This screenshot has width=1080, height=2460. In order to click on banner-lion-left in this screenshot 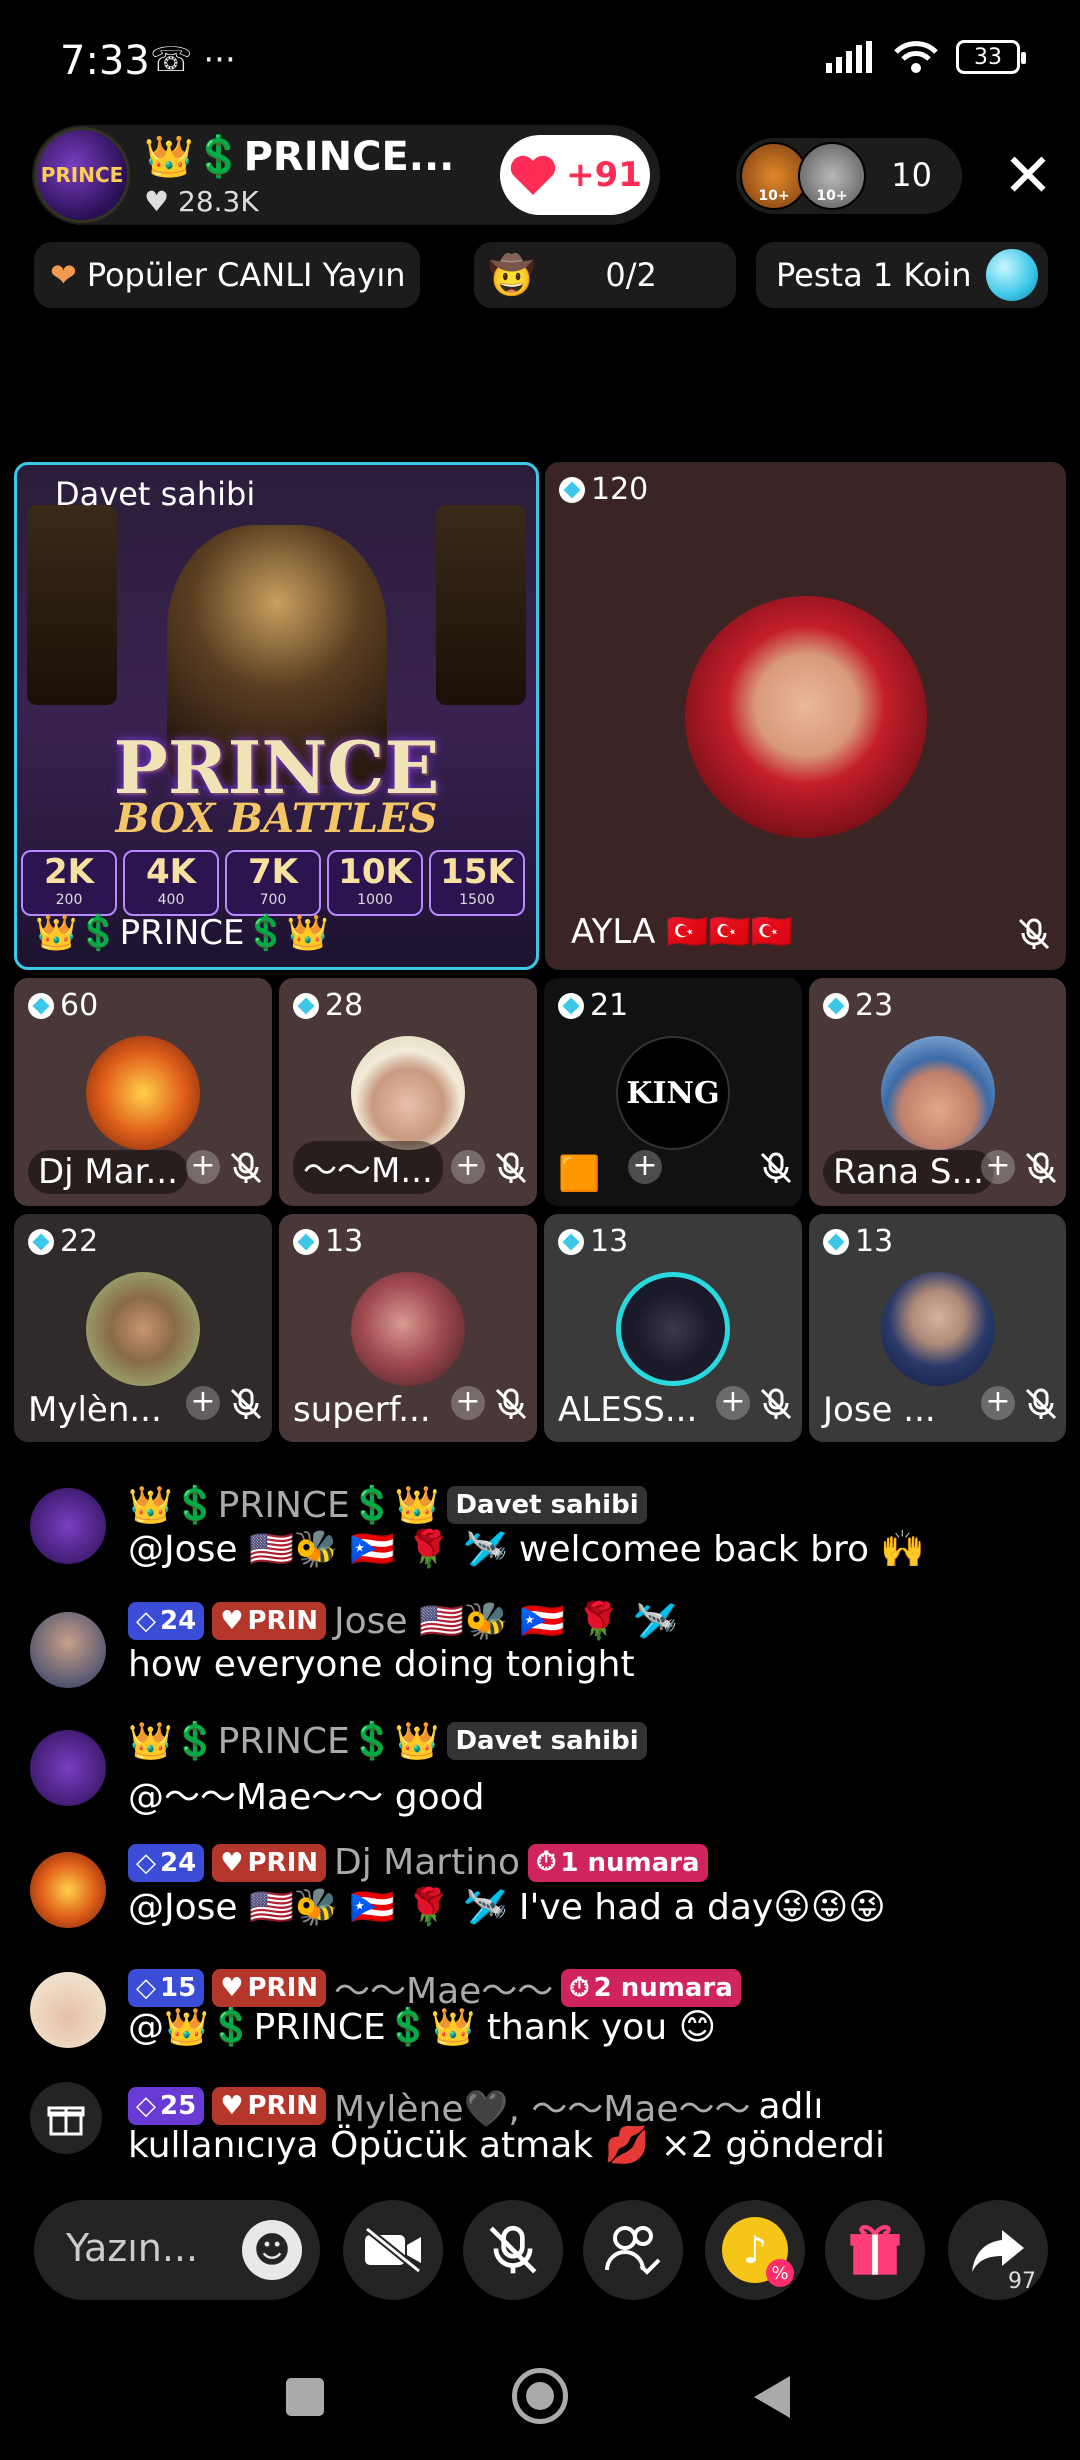, I will do `click(72, 605)`.